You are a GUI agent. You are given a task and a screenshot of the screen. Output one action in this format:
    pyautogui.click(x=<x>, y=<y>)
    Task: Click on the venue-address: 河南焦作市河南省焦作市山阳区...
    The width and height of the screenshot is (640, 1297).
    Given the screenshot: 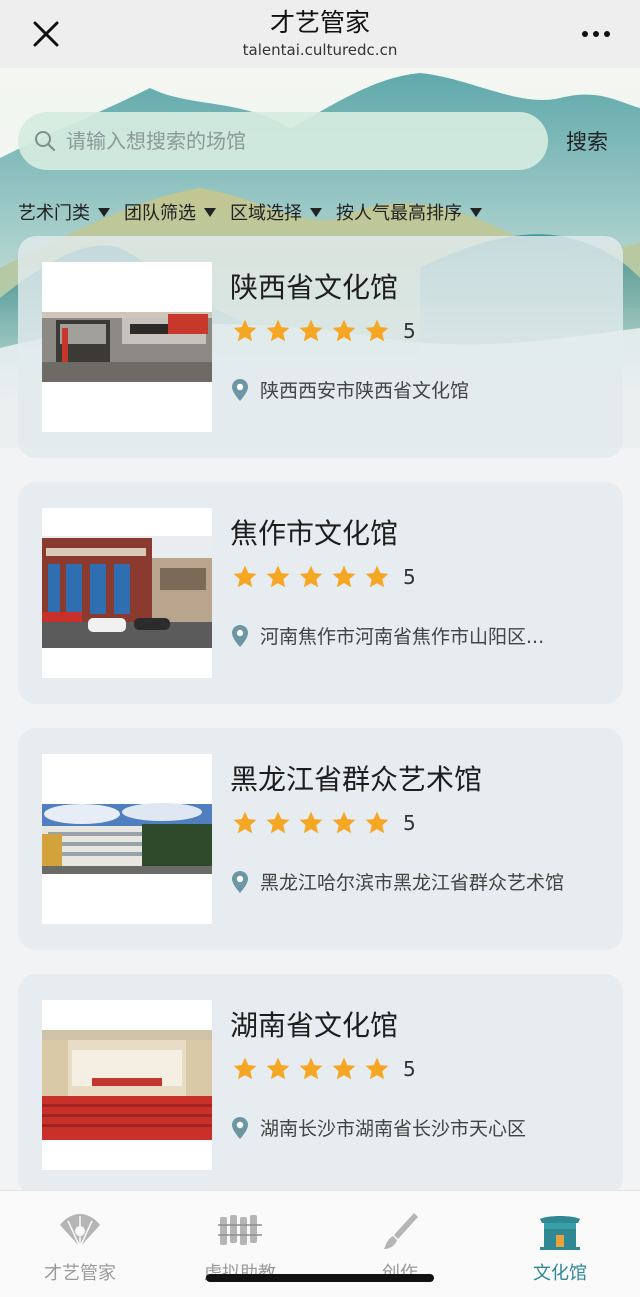 What is the action you would take?
    pyautogui.click(x=420, y=635)
    